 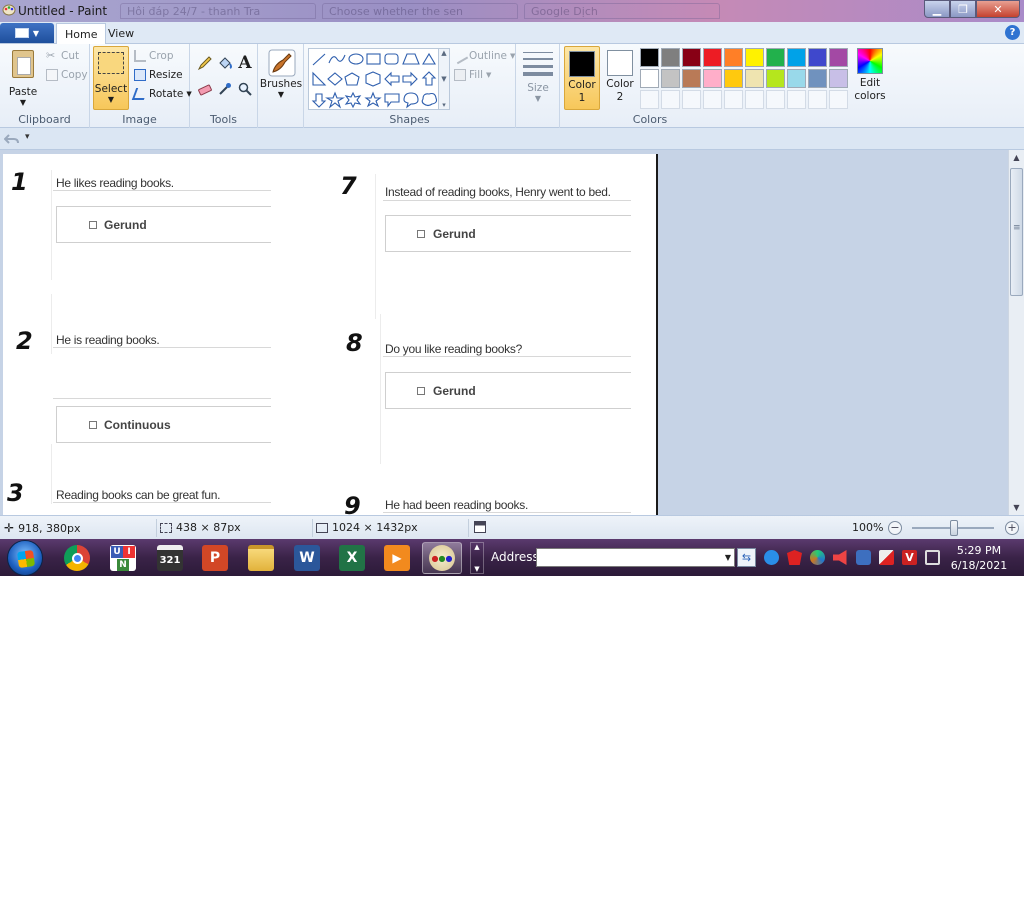 I want to click on close-button: ✕, so click(x=998, y=9).